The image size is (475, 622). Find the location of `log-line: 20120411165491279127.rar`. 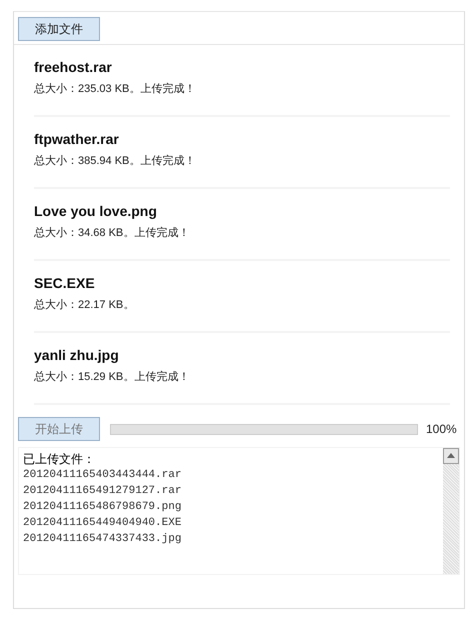

log-line: 20120411165491279127.rar is located at coordinates (102, 491).